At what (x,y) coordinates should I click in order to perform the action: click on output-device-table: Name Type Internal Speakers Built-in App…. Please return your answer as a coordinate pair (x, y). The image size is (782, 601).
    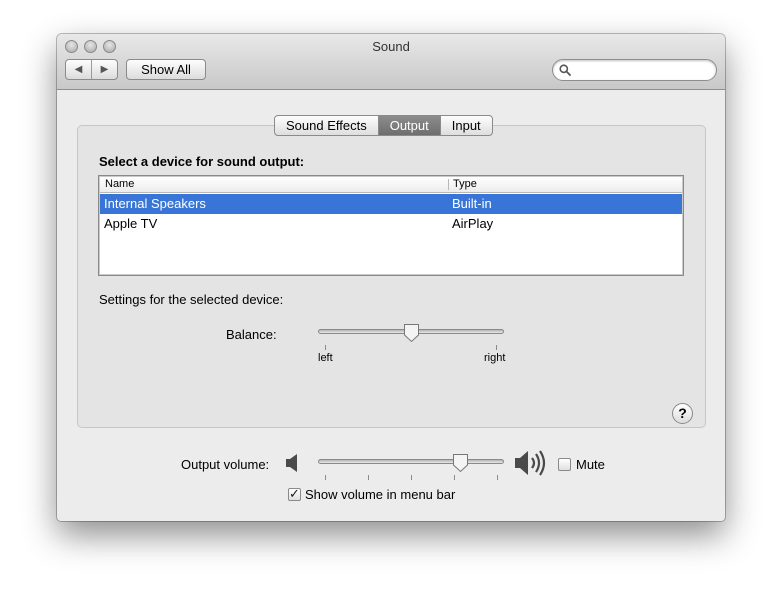
    Looking at the image, I should click on (391, 225).